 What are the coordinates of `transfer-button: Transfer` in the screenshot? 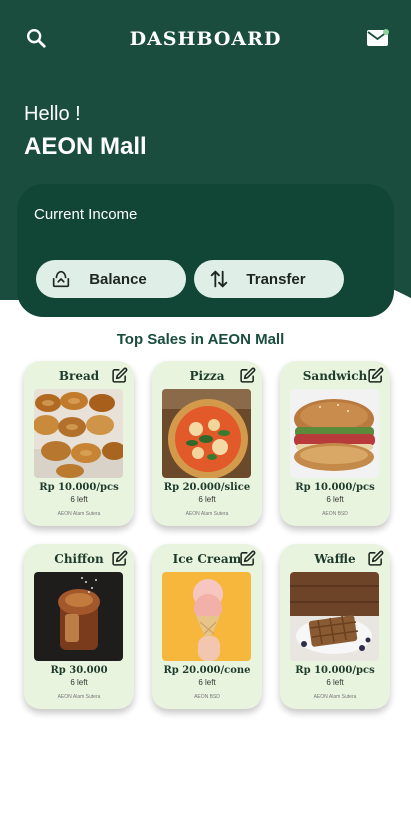 It's located at (269, 279).